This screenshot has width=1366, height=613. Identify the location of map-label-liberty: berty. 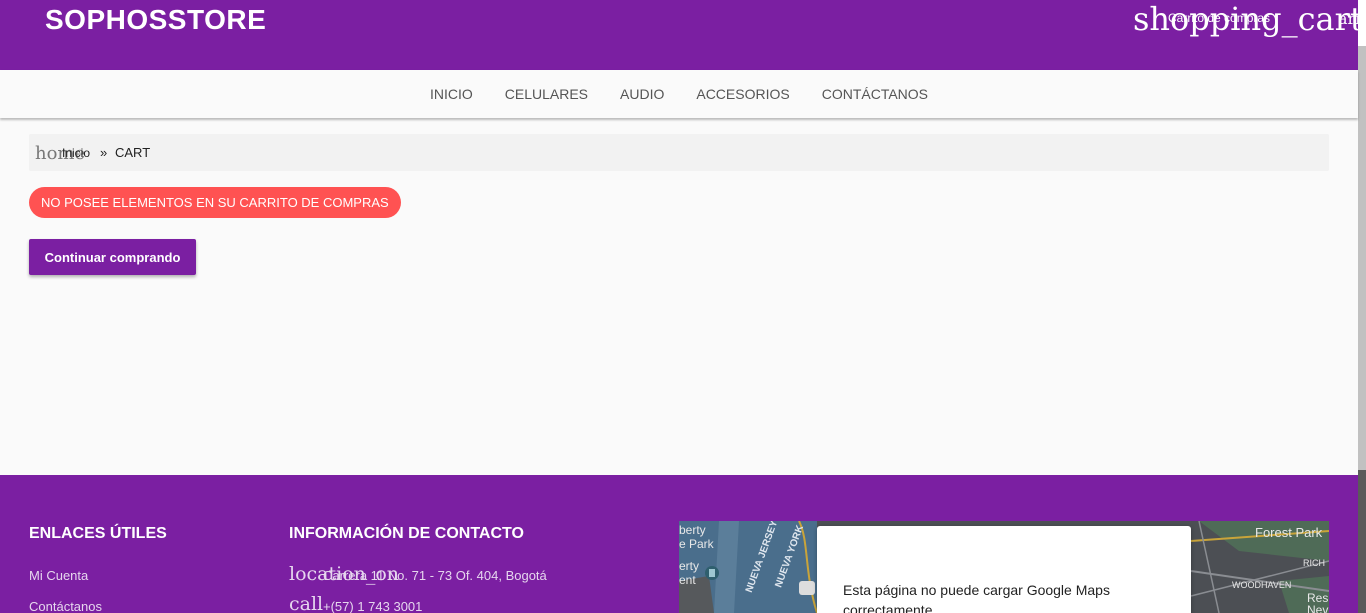
(692, 530).